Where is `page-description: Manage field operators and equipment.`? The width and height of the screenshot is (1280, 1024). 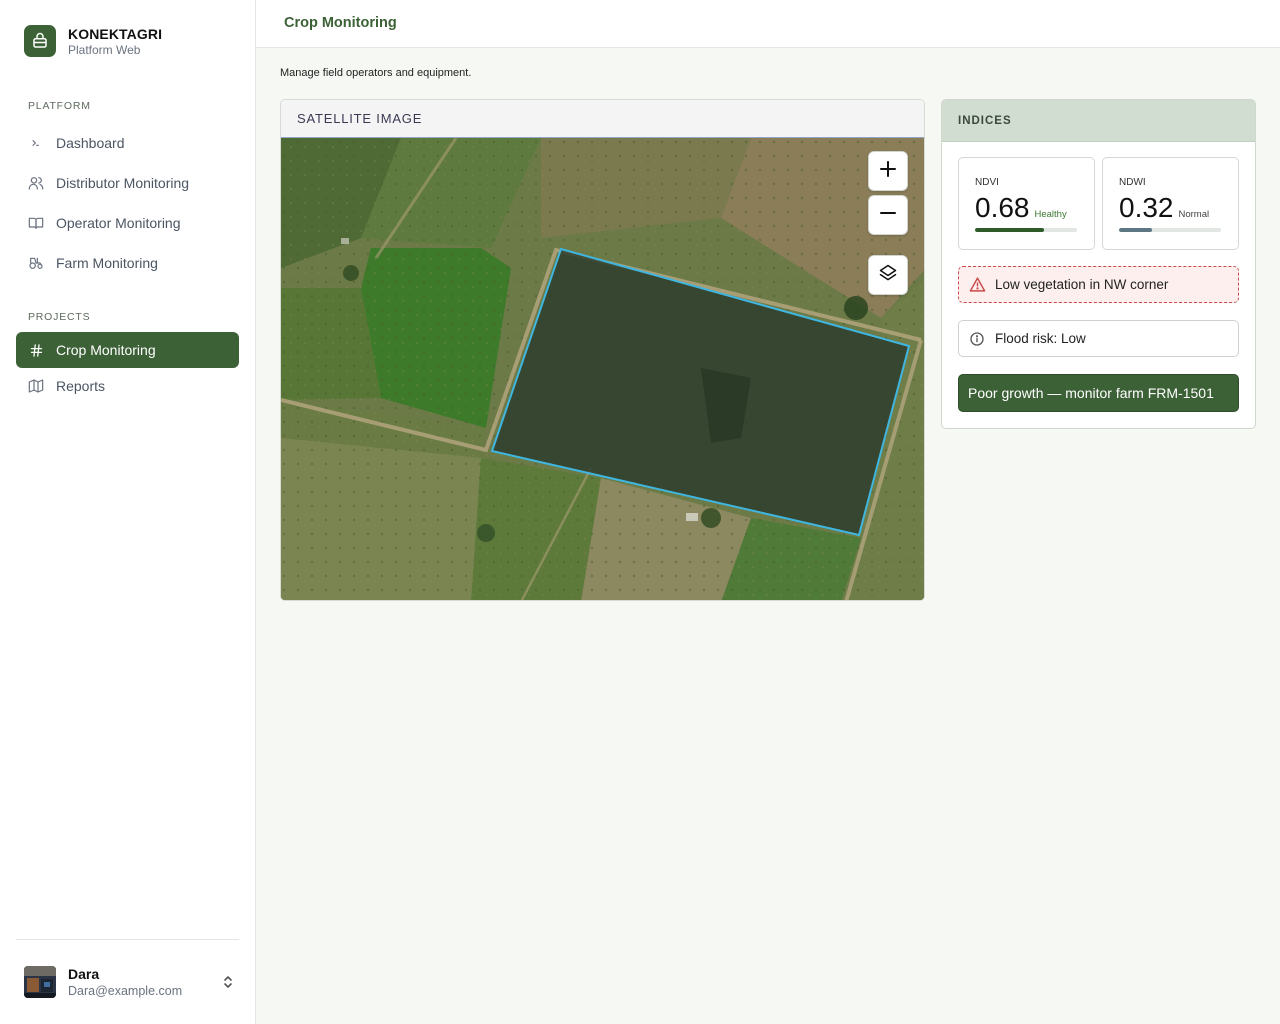
page-description: Manage field operators and equipment. is located at coordinates (376, 73).